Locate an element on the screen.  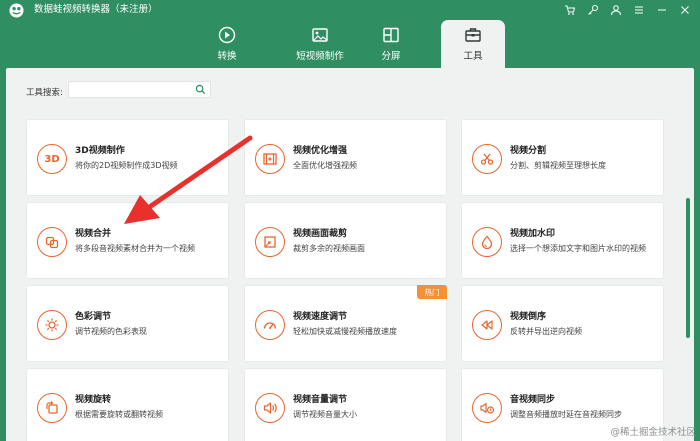
tool-desc: 调整音频播放时延在音视频同步 is located at coordinates (566, 414).